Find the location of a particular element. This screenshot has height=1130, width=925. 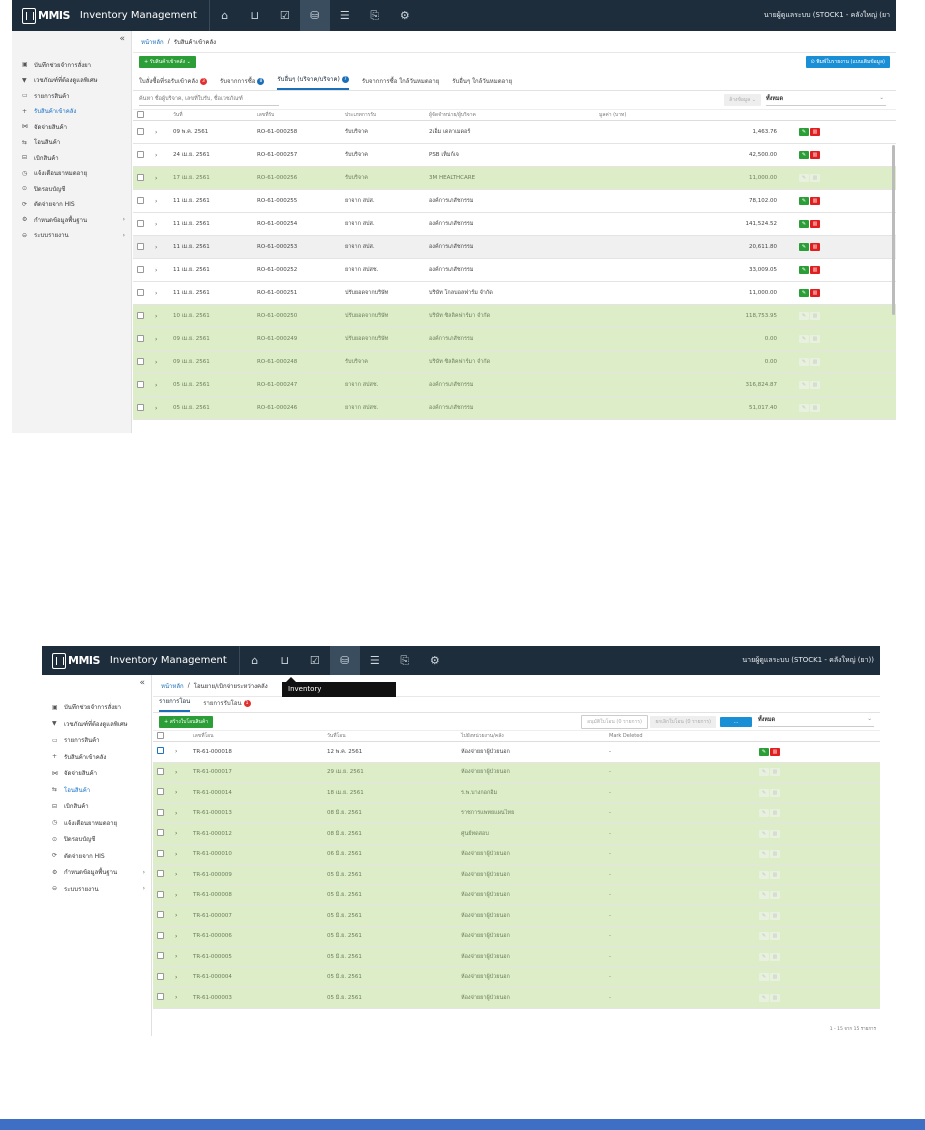

sidebar-item-clipboard: ▣ บันทึกช่วยจำการสั่งยา is located at coordinates (96, 707).